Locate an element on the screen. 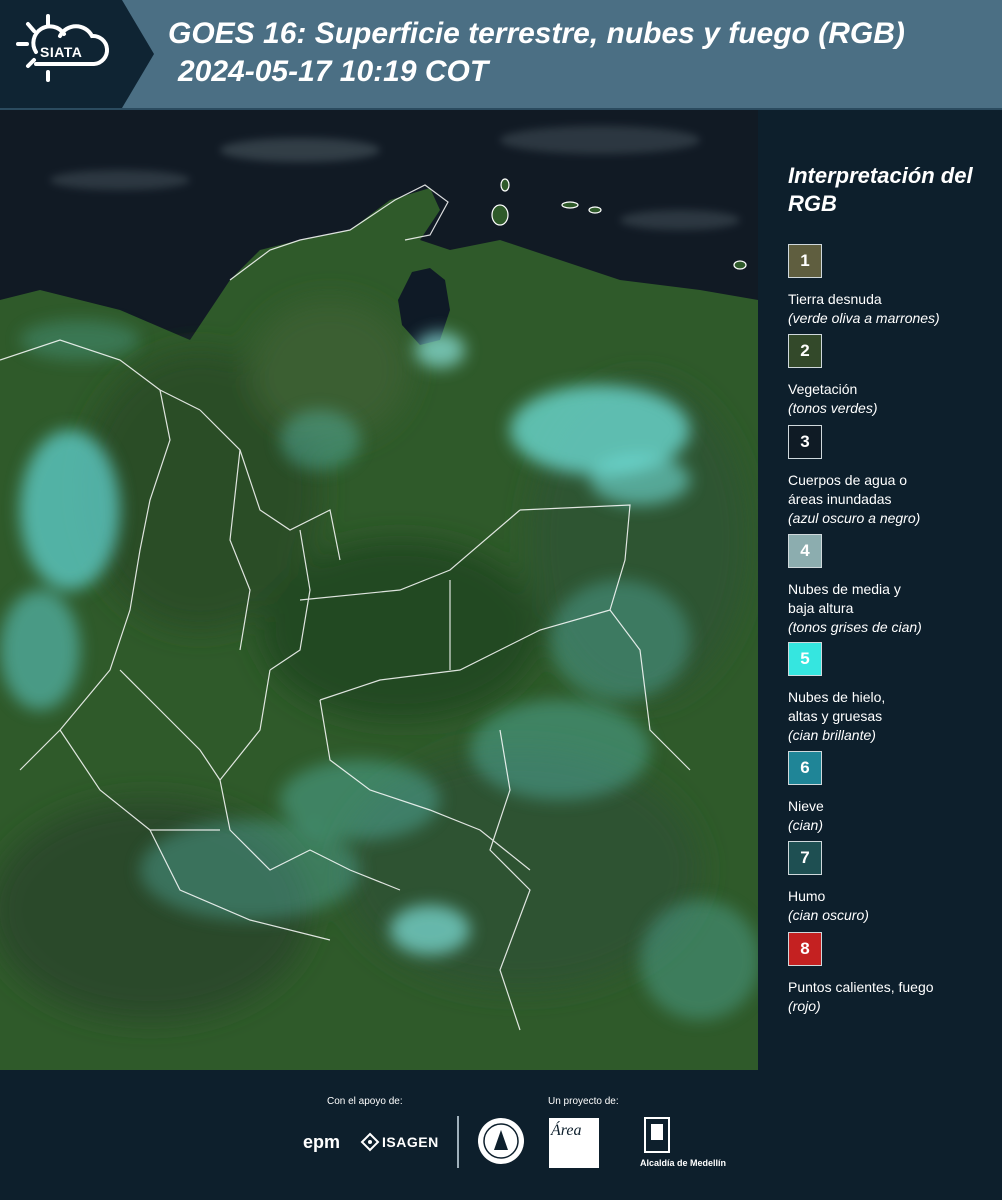 This screenshot has height=1200, width=1002. legend-item-2: 2 Vegetación (tonos verdes) is located at coordinates (894, 376).